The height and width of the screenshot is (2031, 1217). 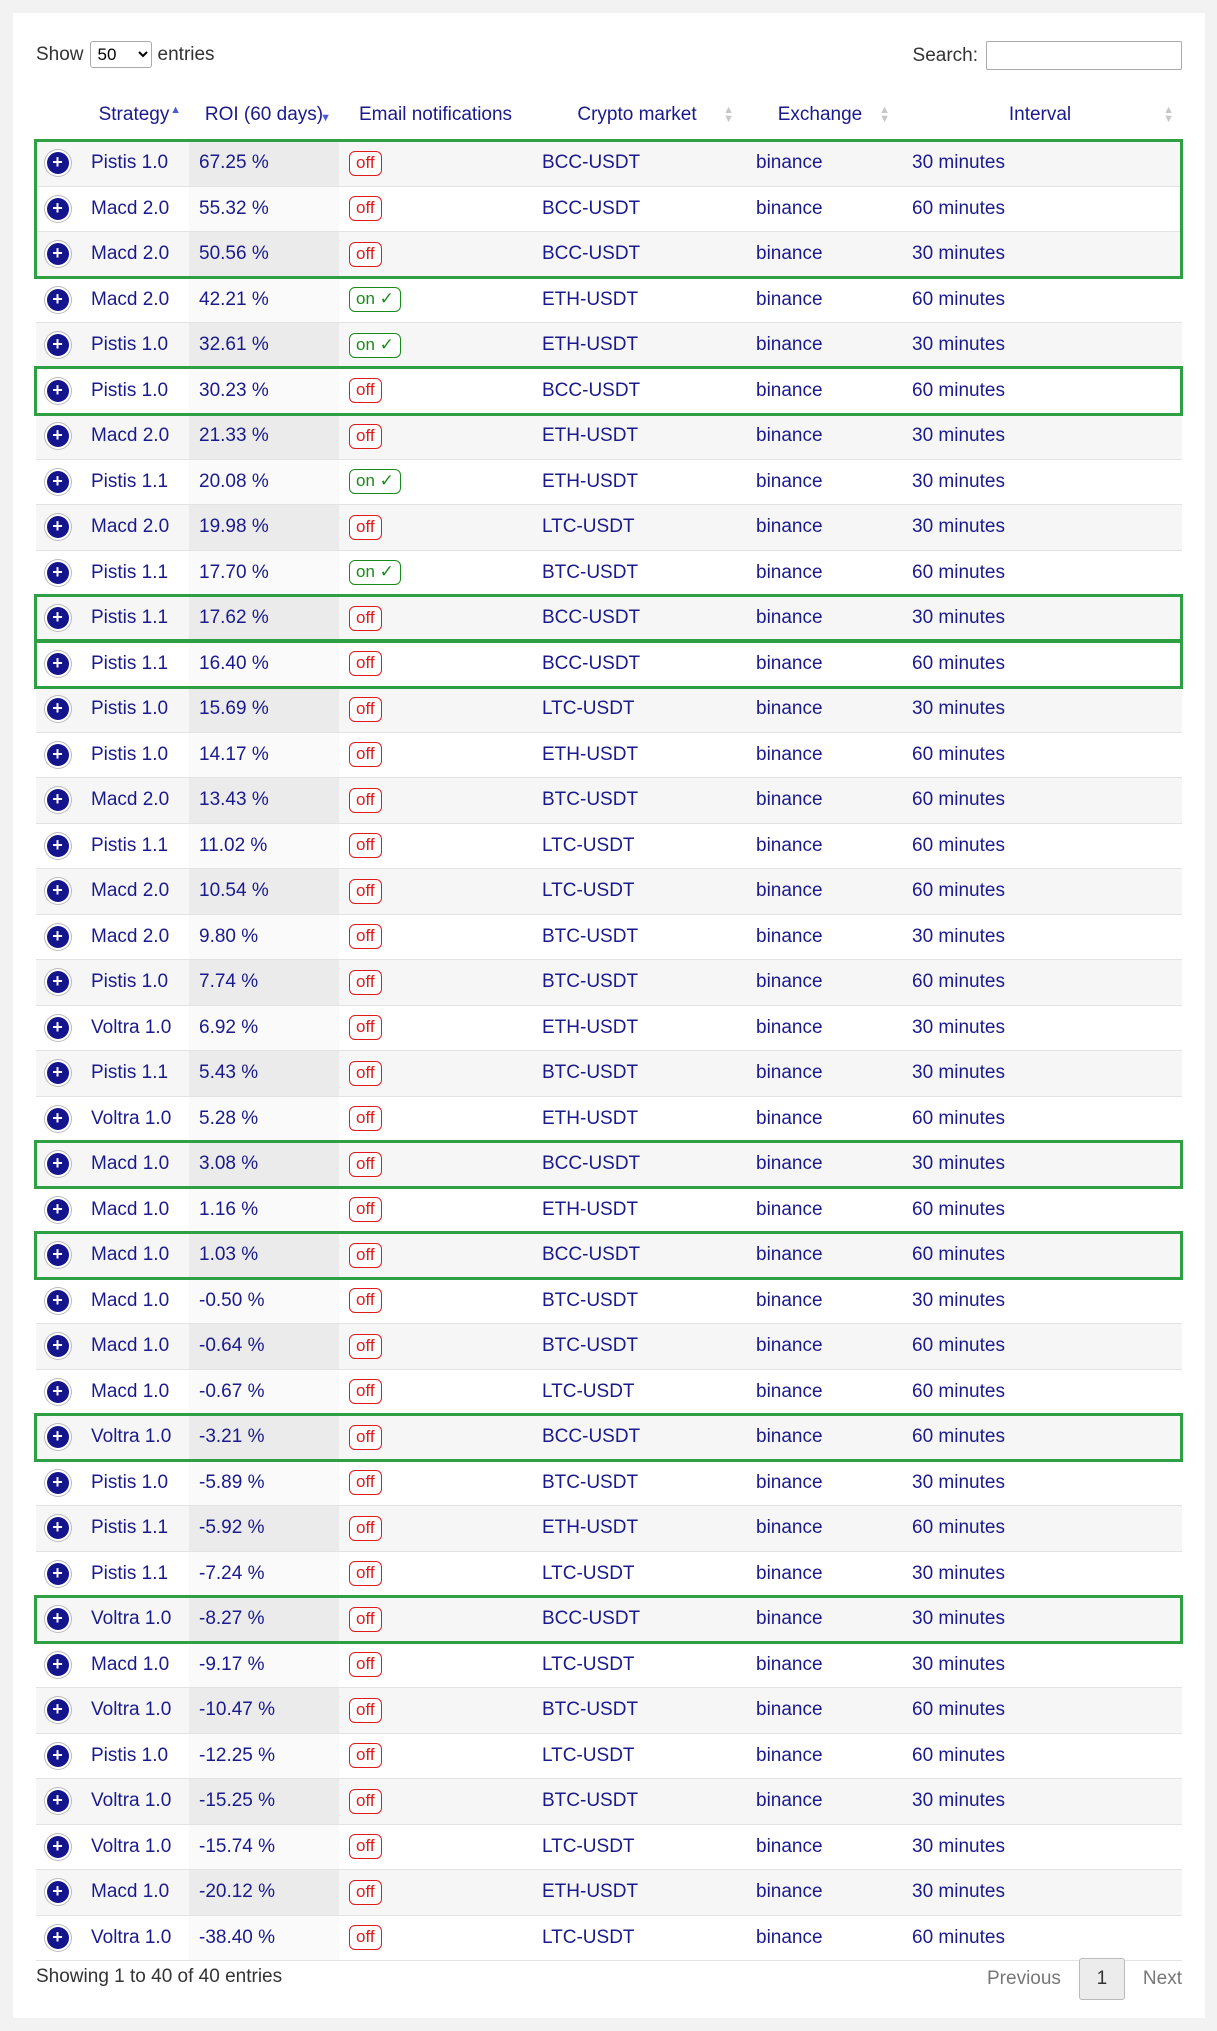 I want to click on next-button: Next, so click(x=1162, y=1979).